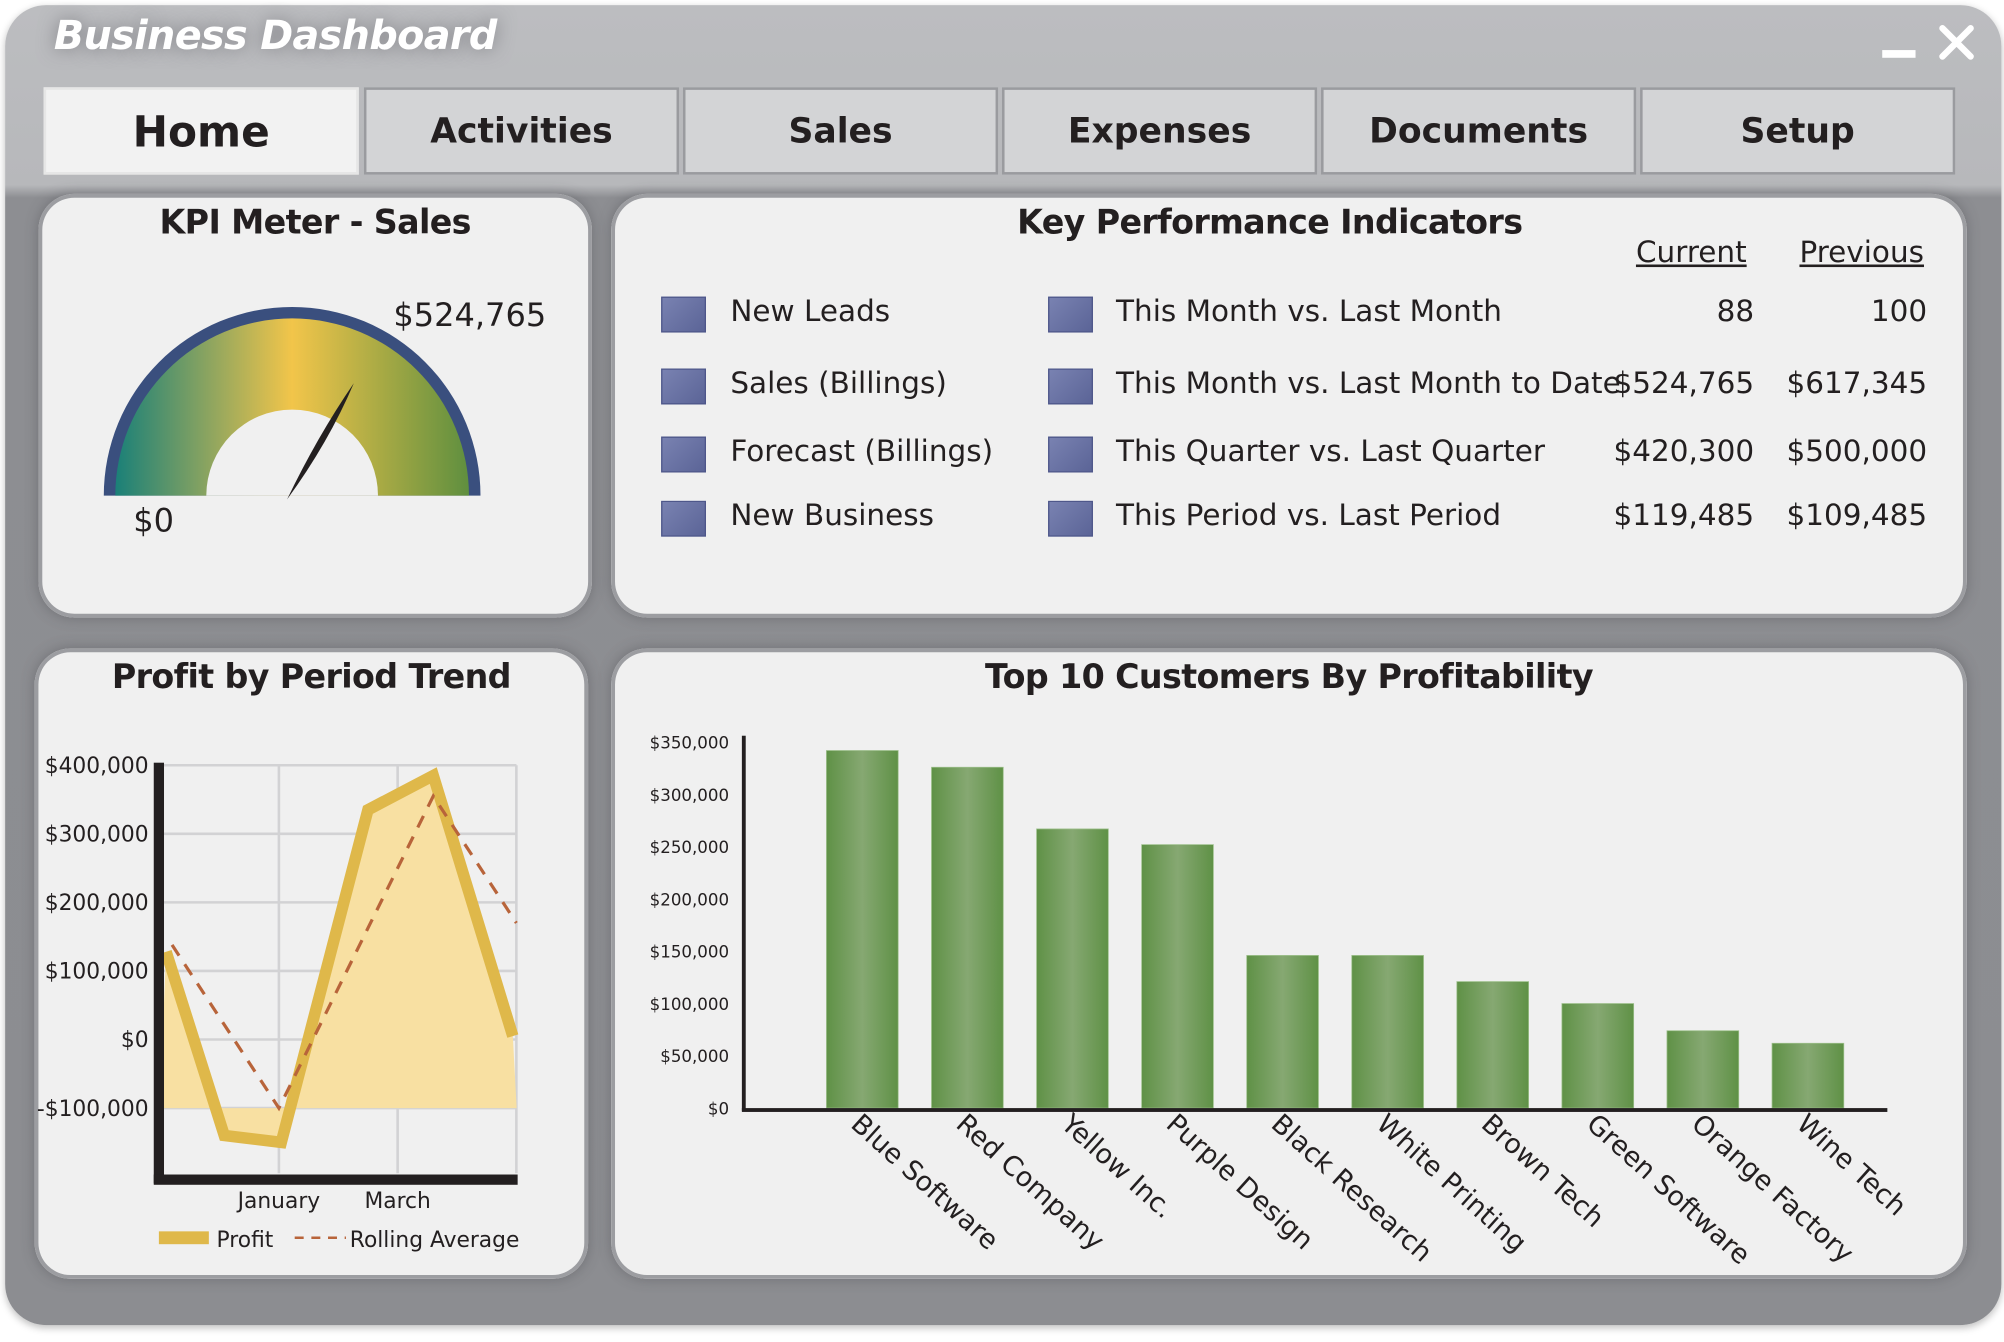  Describe the element at coordinates (689, 743) in the screenshot. I see `y-tick-label: $350,000` at that location.